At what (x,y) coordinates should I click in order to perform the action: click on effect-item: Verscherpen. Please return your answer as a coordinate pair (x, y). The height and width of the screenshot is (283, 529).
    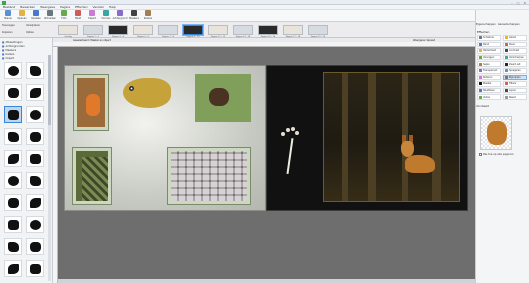
    Looking at the image, I should click on (515, 57).